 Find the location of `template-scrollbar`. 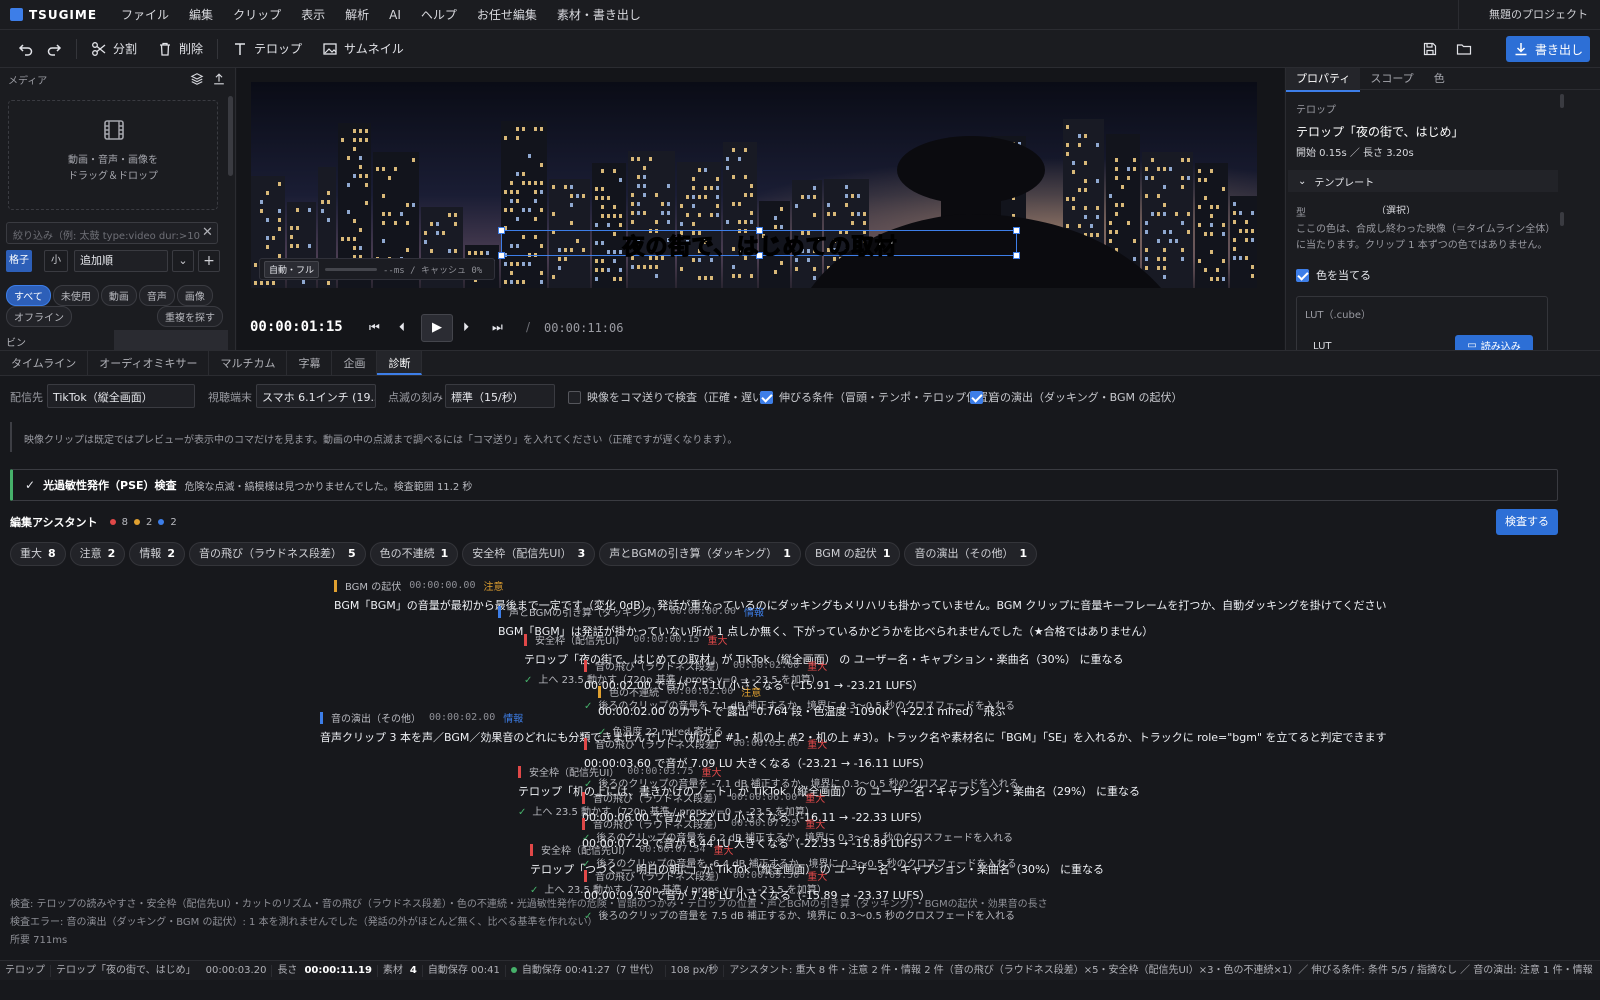

template-scrollbar is located at coordinates (1562, 219).